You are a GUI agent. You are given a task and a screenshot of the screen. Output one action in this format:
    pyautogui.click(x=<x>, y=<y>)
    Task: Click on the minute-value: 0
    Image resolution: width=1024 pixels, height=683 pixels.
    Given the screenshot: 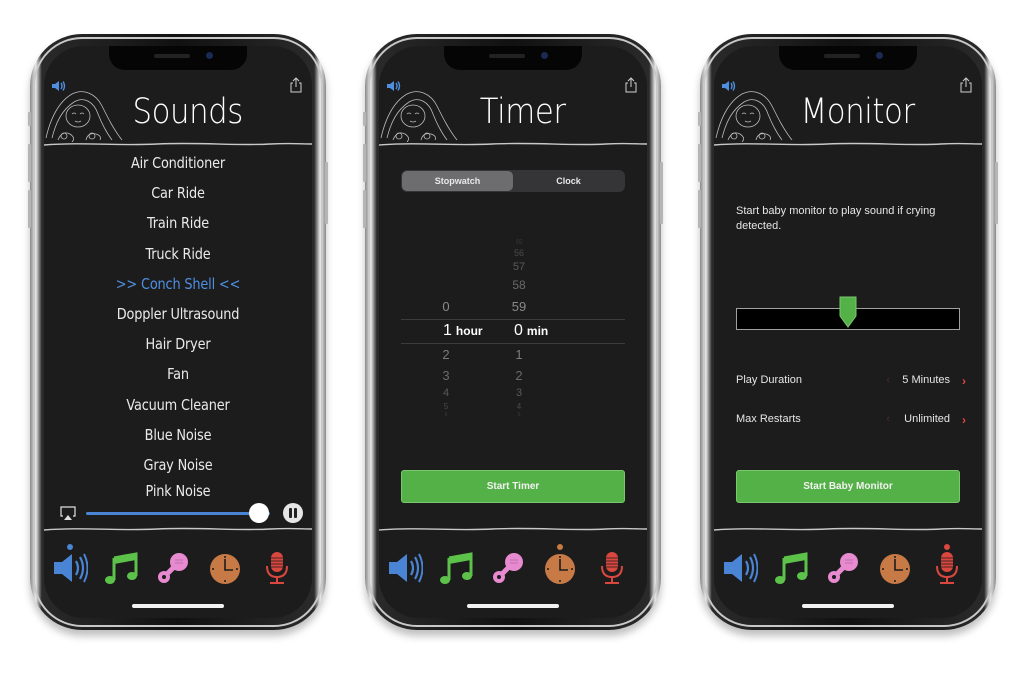 What is the action you would take?
    pyautogui.click(x=518, y=330)
    